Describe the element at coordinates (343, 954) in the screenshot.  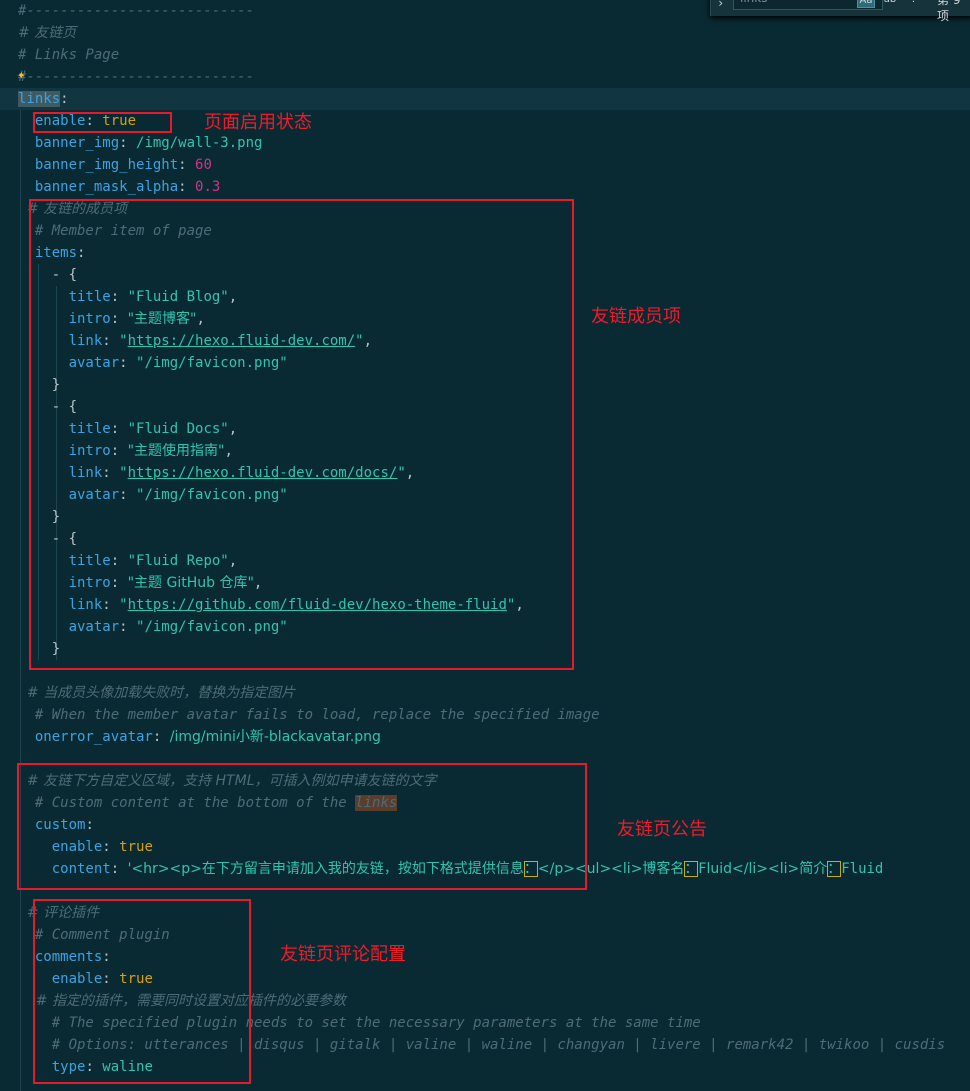
I see `comments-annotation-label: 友链页评论配置` at that location.